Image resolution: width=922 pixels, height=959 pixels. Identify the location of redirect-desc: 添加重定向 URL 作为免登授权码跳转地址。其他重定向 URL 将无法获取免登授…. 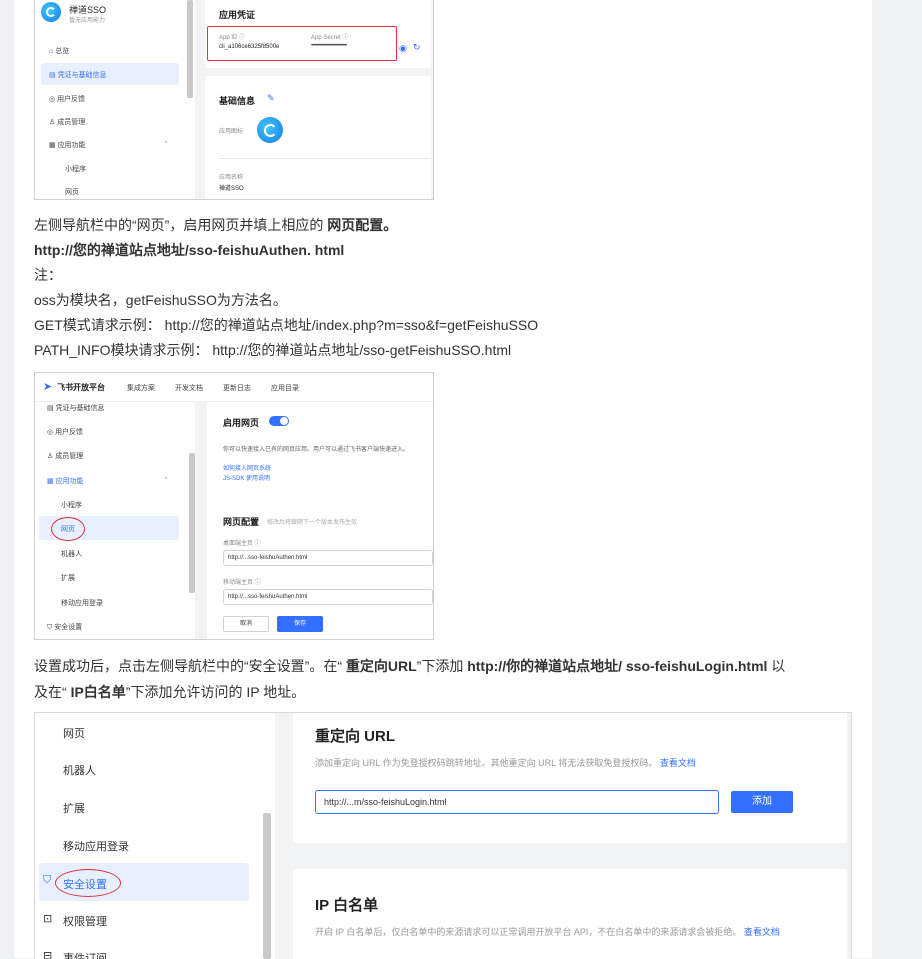
(505, 763).